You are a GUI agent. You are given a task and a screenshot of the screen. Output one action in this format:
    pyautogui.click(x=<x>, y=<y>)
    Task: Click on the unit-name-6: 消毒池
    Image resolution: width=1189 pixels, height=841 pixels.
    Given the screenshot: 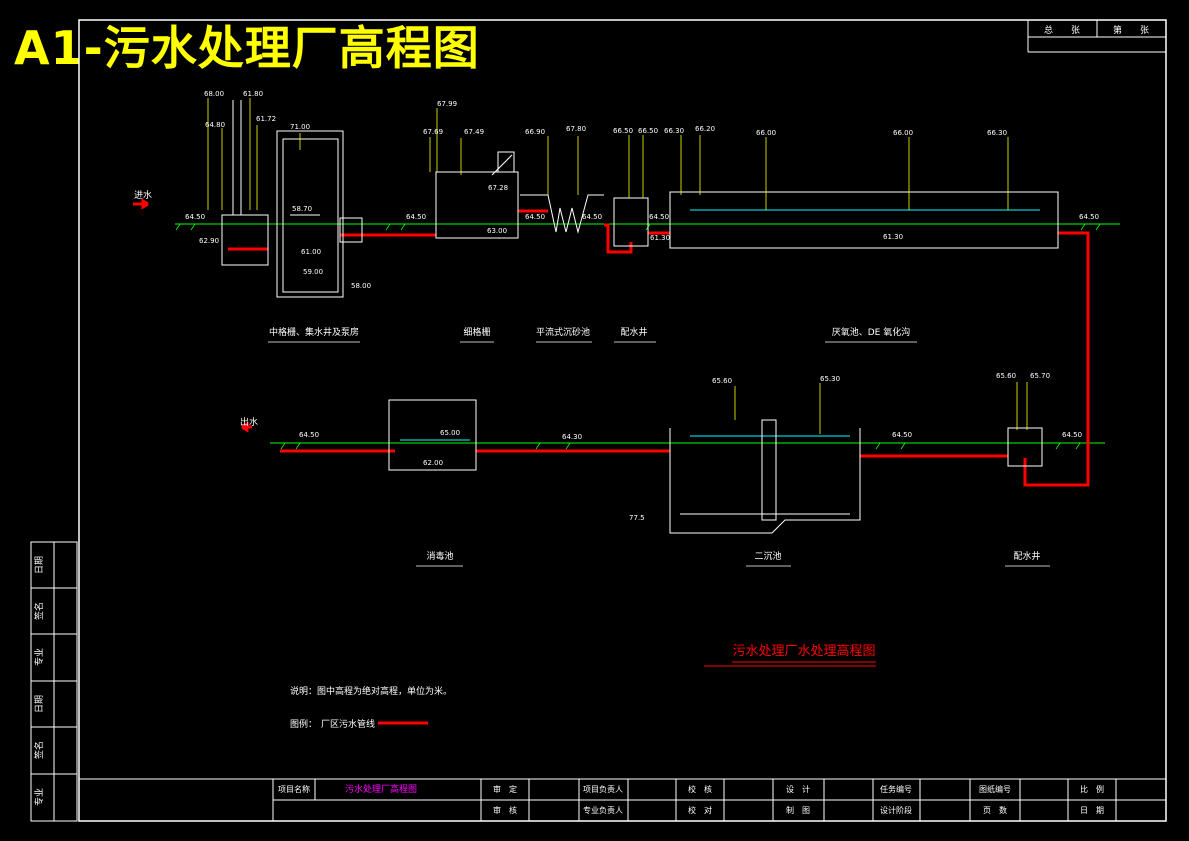 What is the action you would take?
    pyautogui.click(x=439, y=556)
    